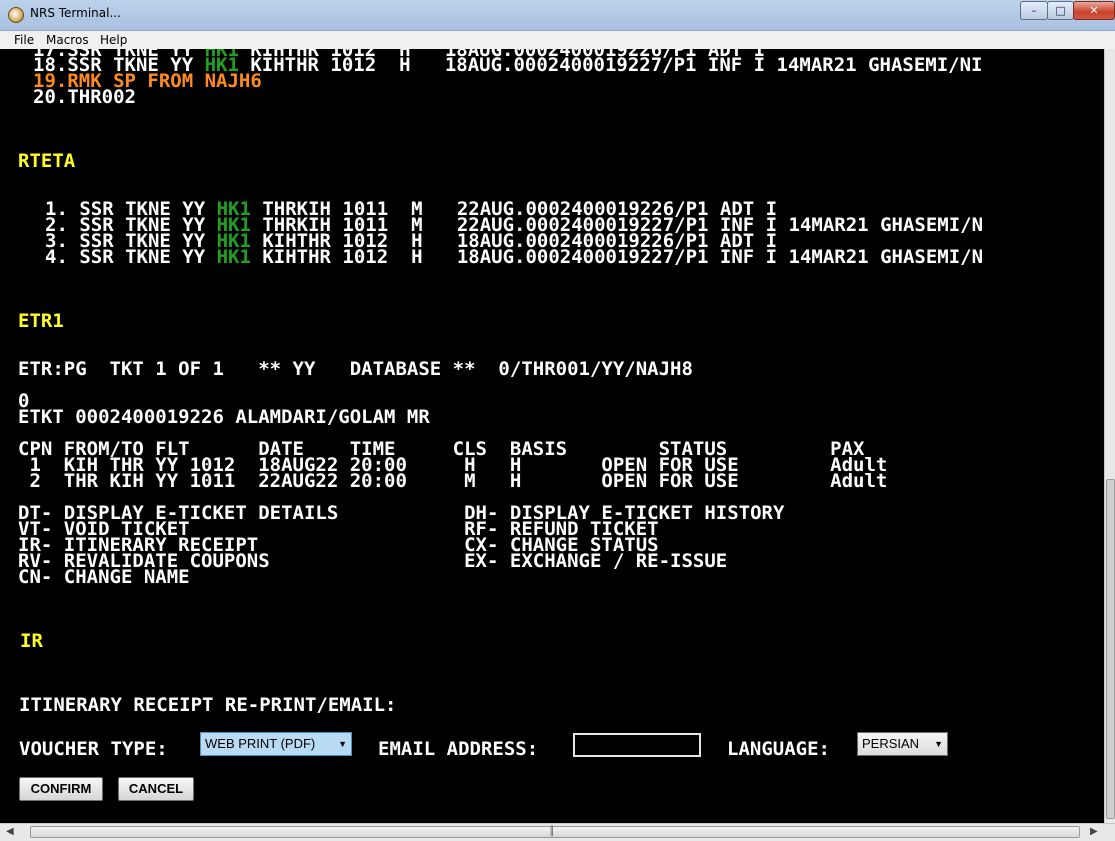  Describe the element at coordinates (24, 40) in the screenshot. I see `menu-file: File` at that location.